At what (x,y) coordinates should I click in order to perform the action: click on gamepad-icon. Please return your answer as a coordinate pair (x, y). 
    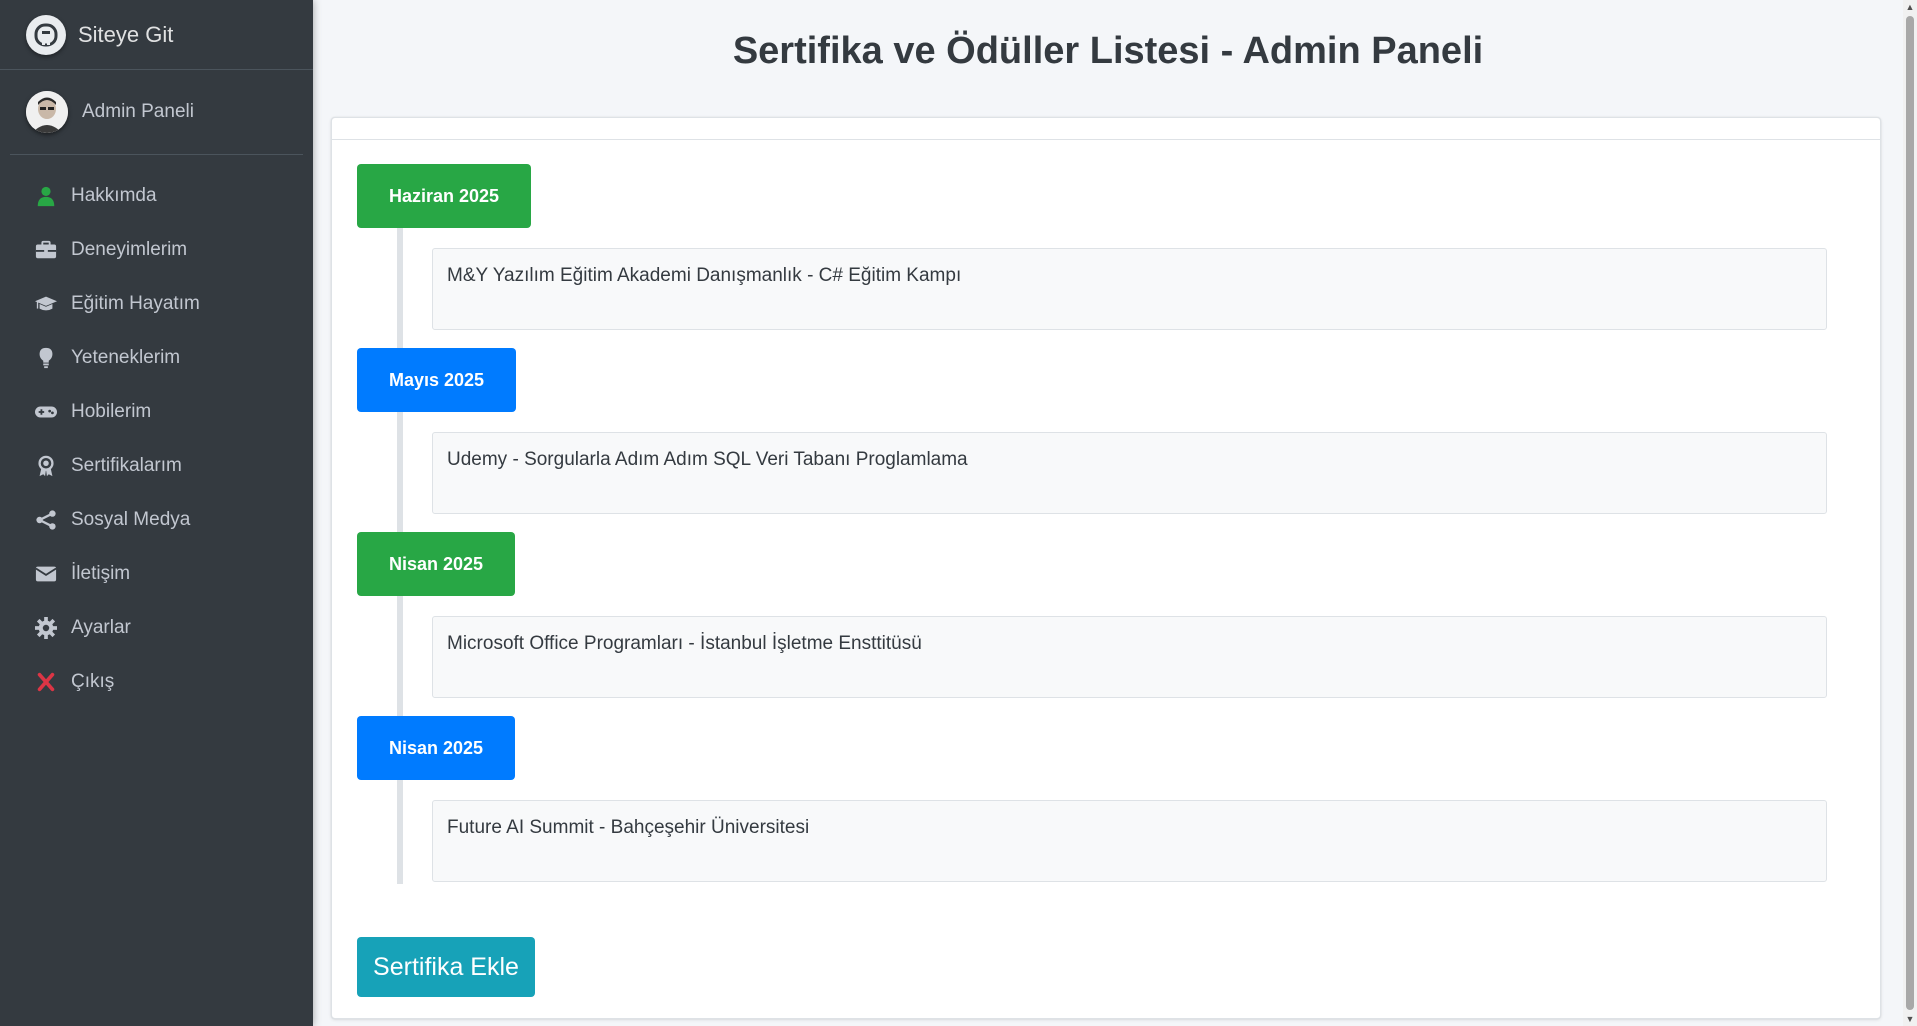
    Looking at the image, I should click on (46, 412).